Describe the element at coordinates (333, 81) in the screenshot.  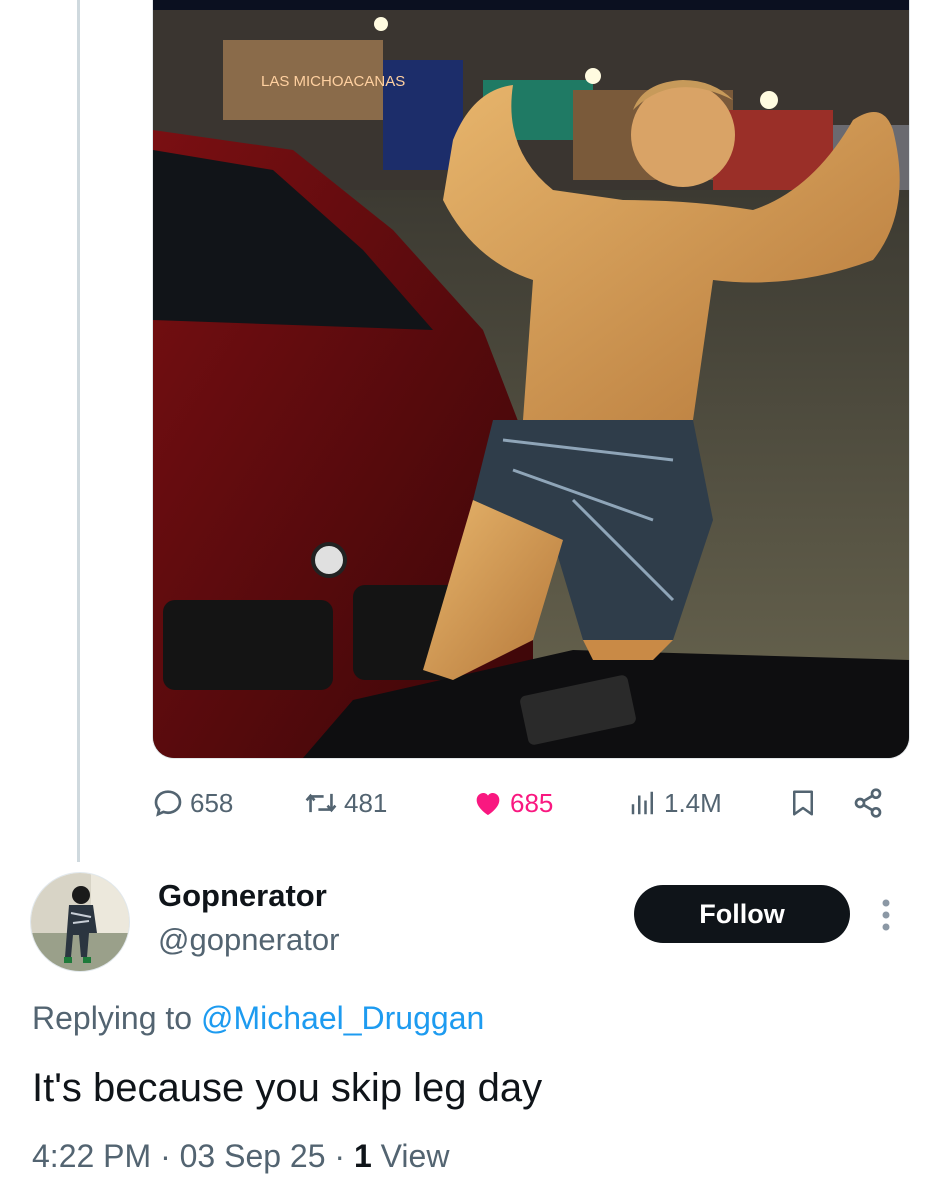
I see `storefront-sign: LAS MICHOACANAS` at that location.